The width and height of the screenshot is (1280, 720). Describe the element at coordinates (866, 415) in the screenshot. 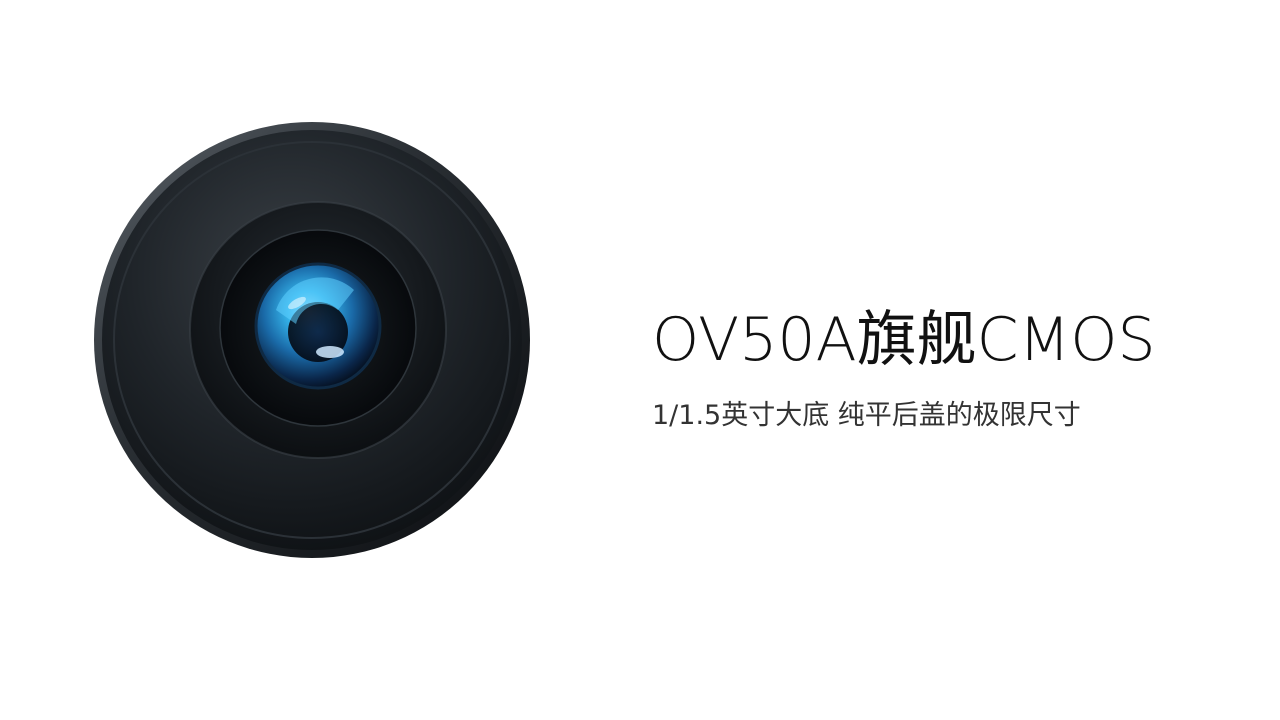

I see `subline: 1/1.5英寸大底 纯平后盖的极限尺寸` at that location.